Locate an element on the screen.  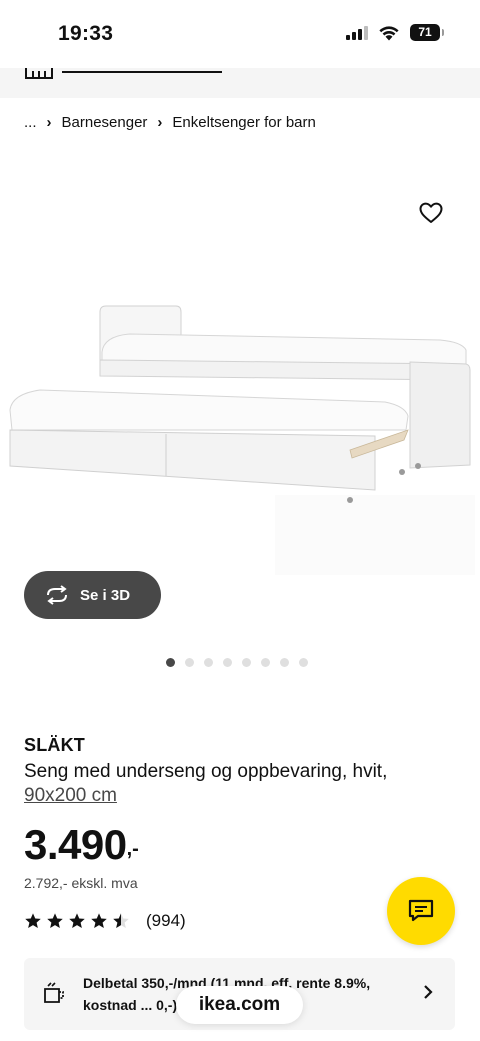
chat-button is located at coordinates (421, 911).